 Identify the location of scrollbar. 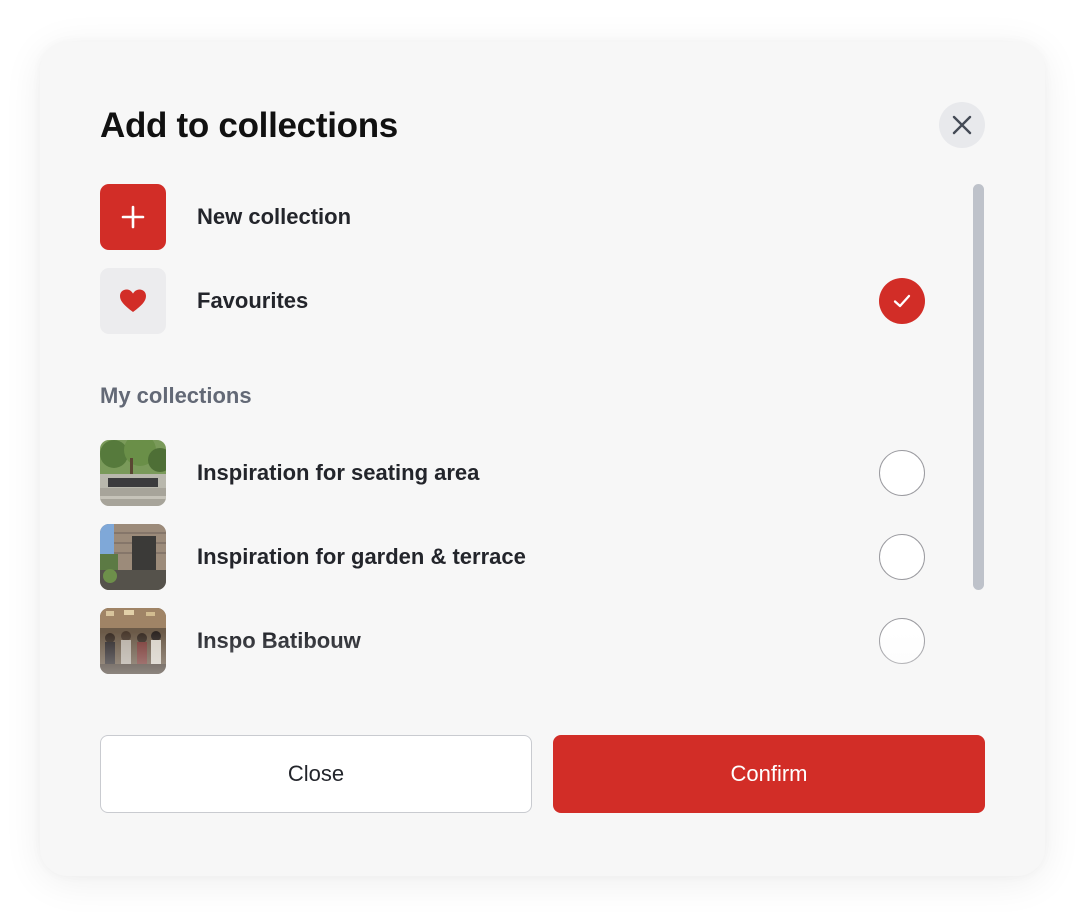
(978, 387).